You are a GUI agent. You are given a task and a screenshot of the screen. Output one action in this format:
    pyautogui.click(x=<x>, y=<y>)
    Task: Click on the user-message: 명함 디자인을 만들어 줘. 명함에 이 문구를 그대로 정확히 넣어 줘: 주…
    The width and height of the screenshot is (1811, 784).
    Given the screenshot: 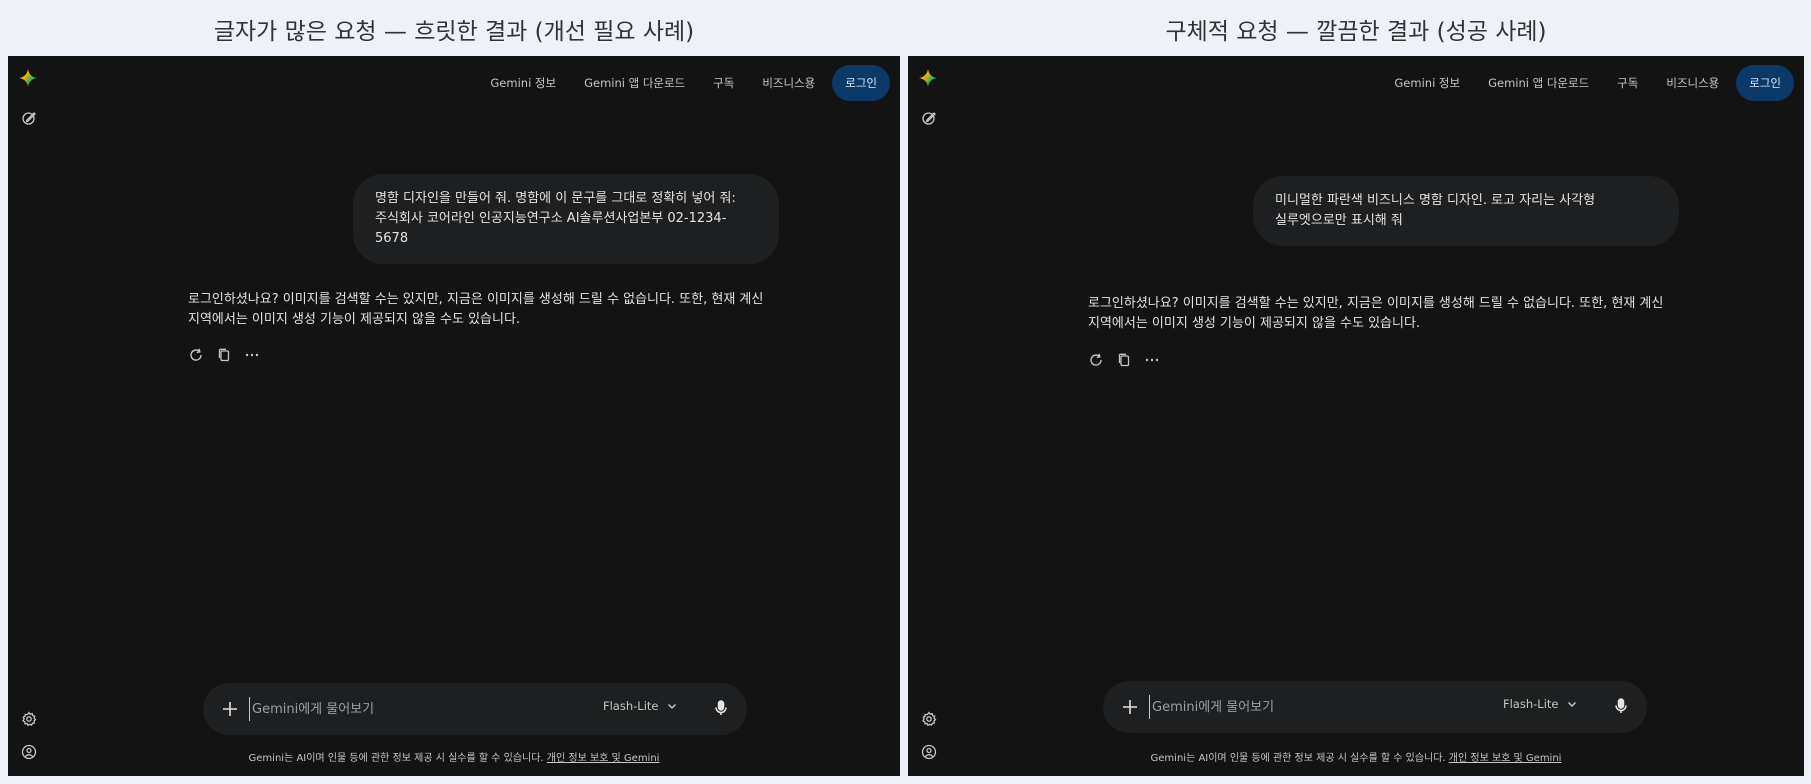 What is the action you would take?
    pyautogui.click(x=566, y=219)
    